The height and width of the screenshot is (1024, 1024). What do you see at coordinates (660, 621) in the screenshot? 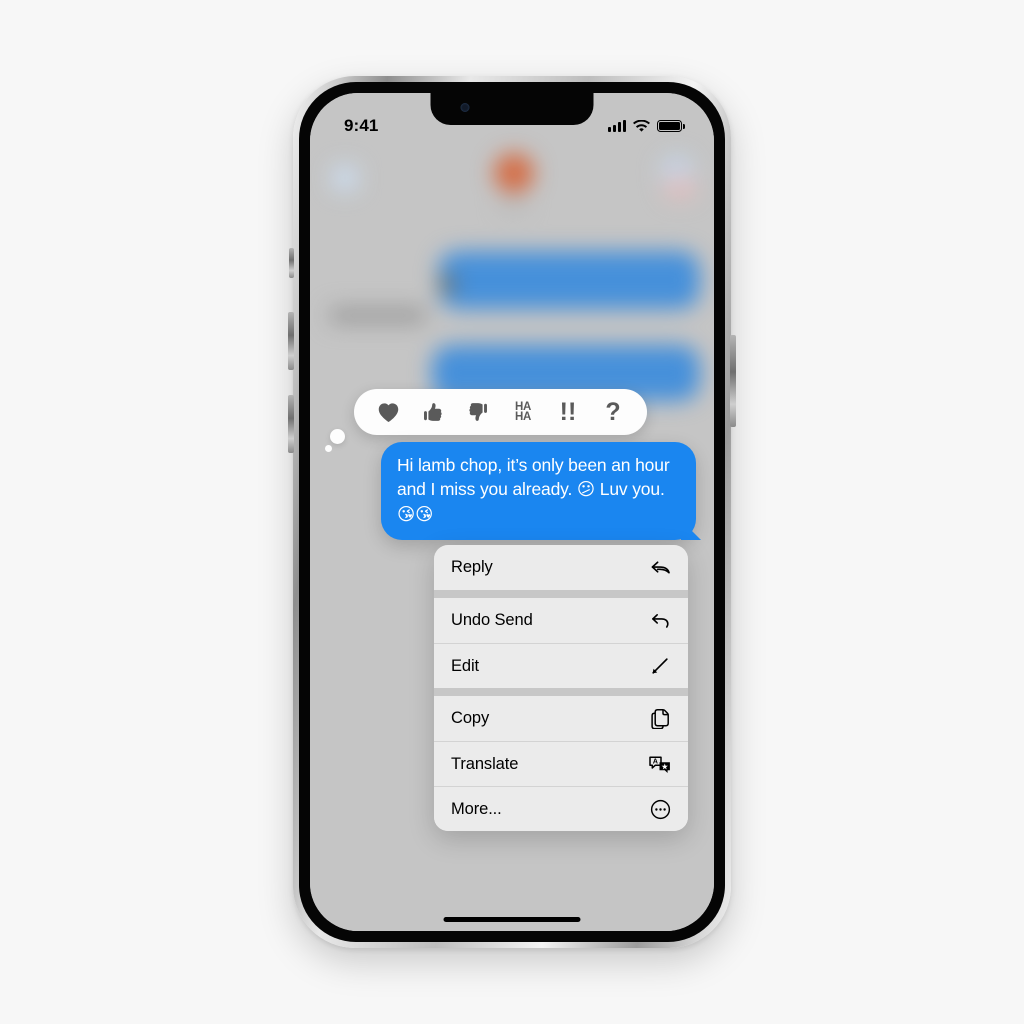
I see `undo-arrow-icon` at bounding box center [660, 621].